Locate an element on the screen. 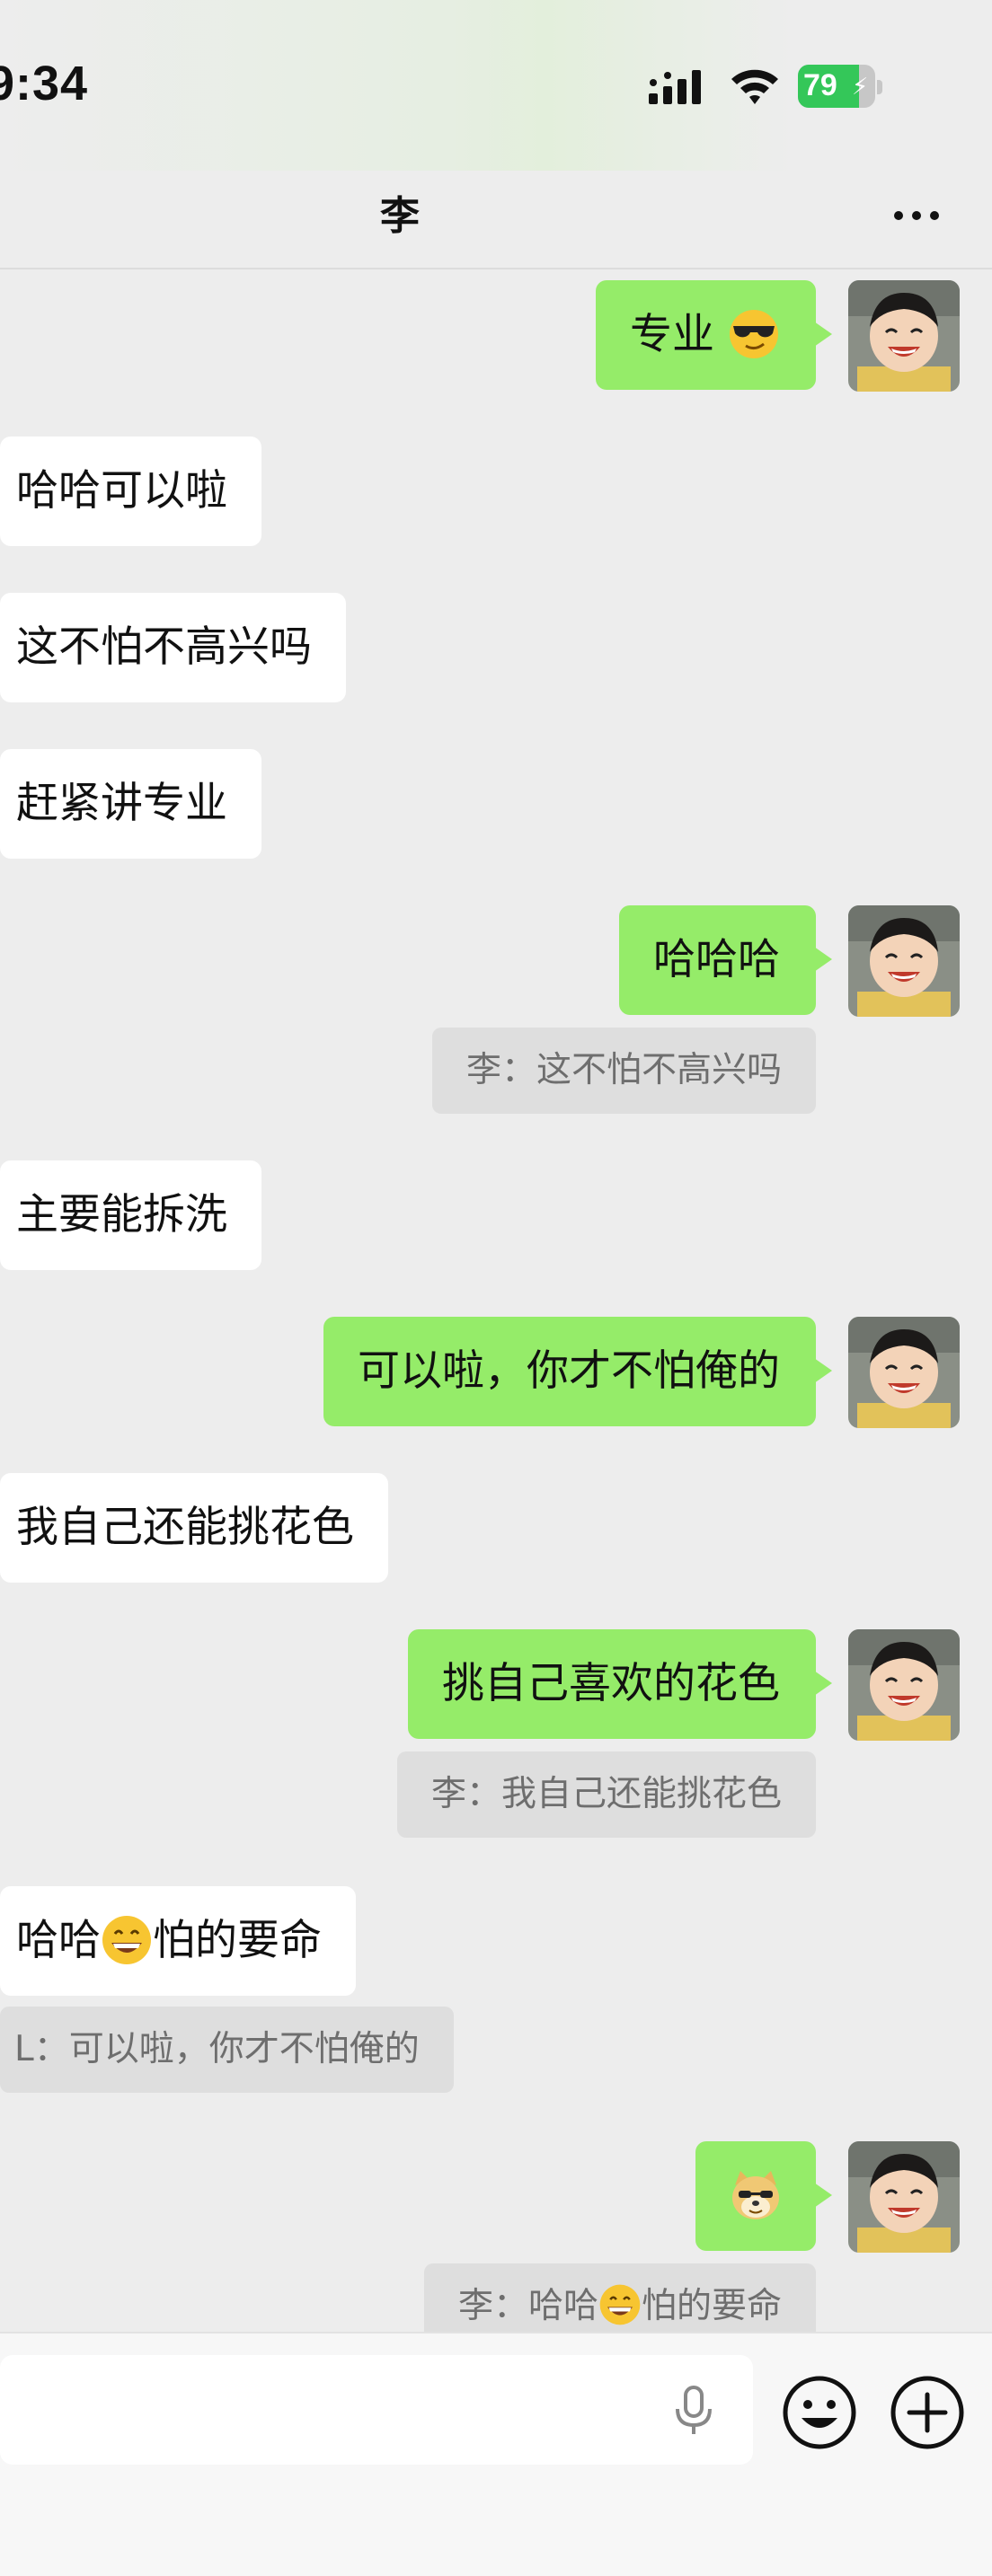  message-bubble-sent: 哈哈哈 is located at coordinates (725, 960).